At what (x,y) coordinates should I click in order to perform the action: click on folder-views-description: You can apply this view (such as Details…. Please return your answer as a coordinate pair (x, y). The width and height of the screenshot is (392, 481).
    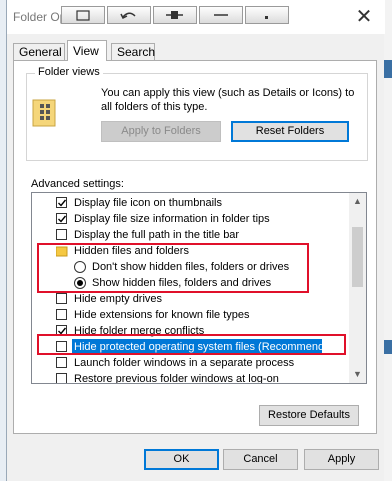
    Looking at the image, I should click on (228, 100).